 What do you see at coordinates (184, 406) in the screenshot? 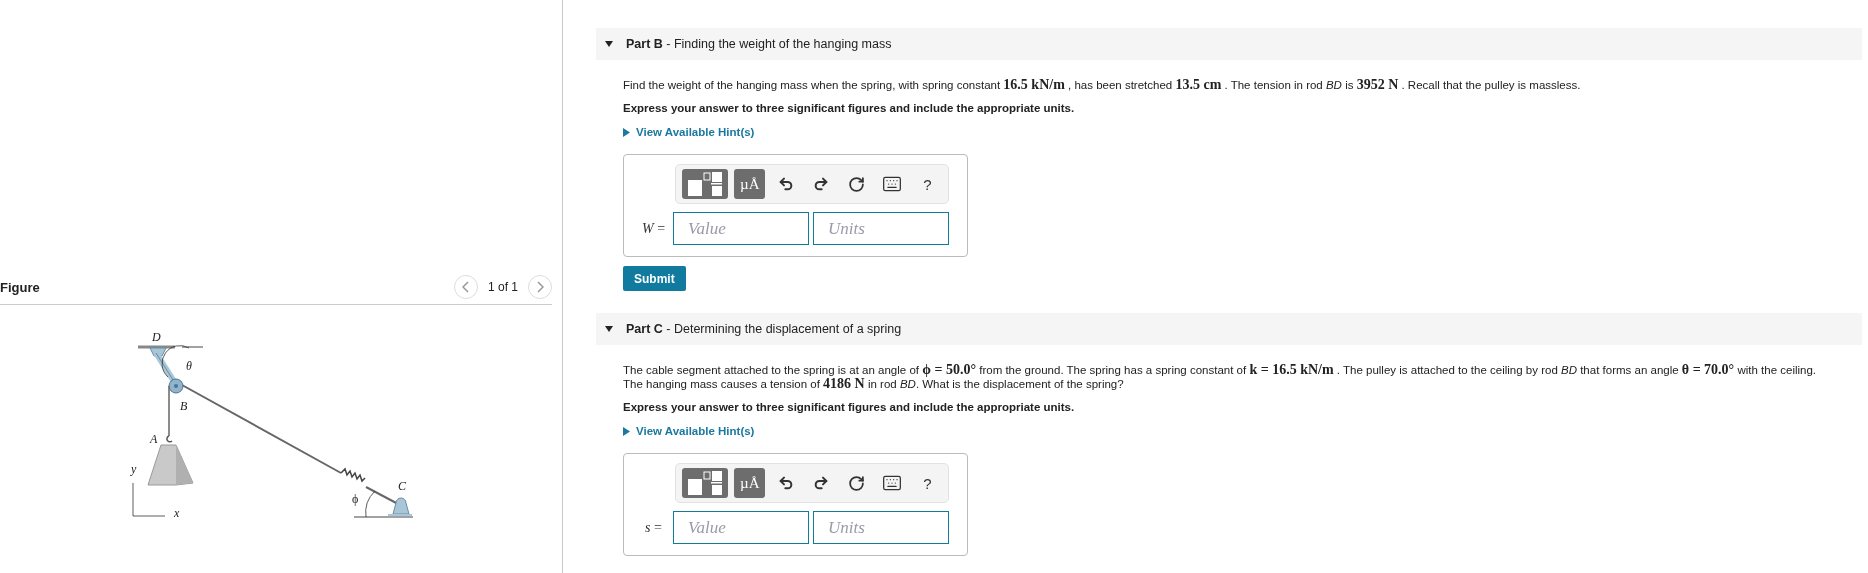
I see `figure-label: B` at bounding box center [184, 406].